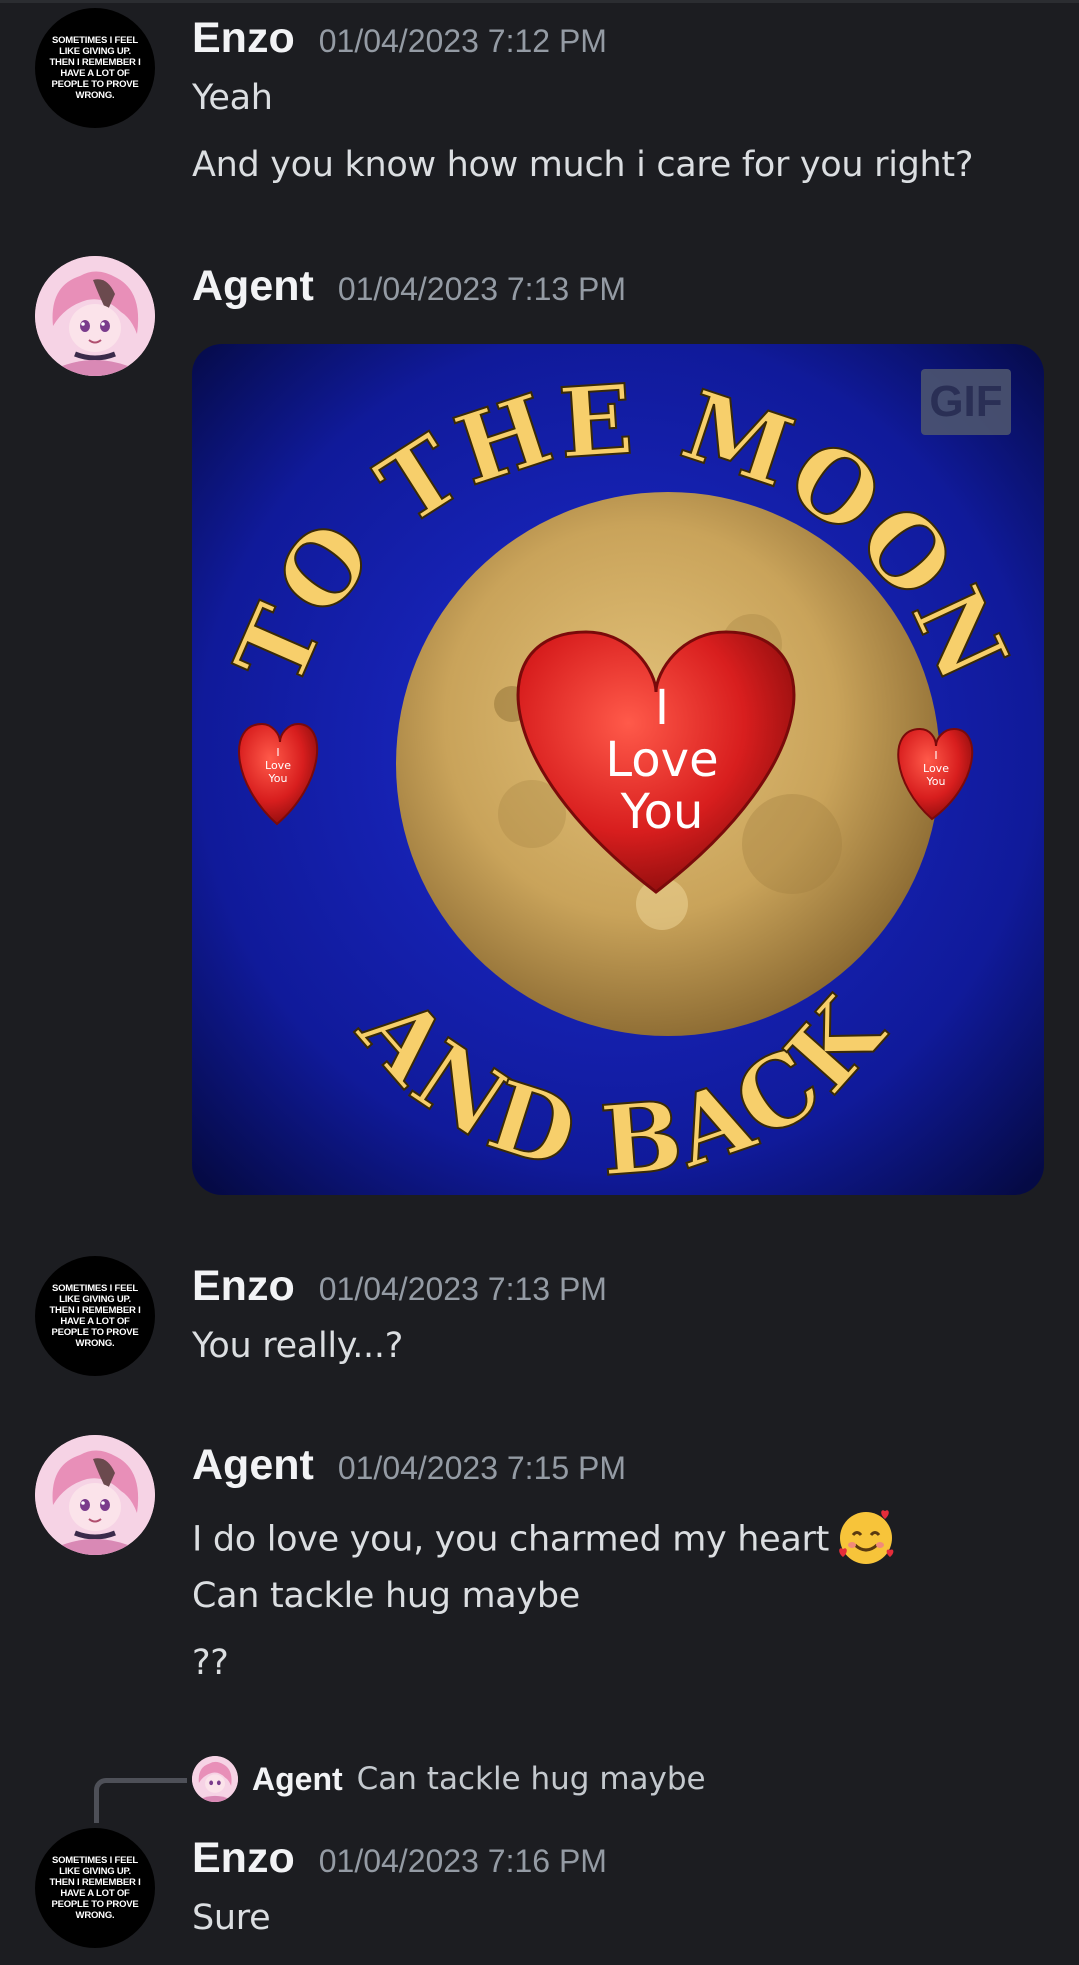 The width and height of the screenshot is (1079, 1965). I want to click on message-text: Yeah, so click(232, 98).